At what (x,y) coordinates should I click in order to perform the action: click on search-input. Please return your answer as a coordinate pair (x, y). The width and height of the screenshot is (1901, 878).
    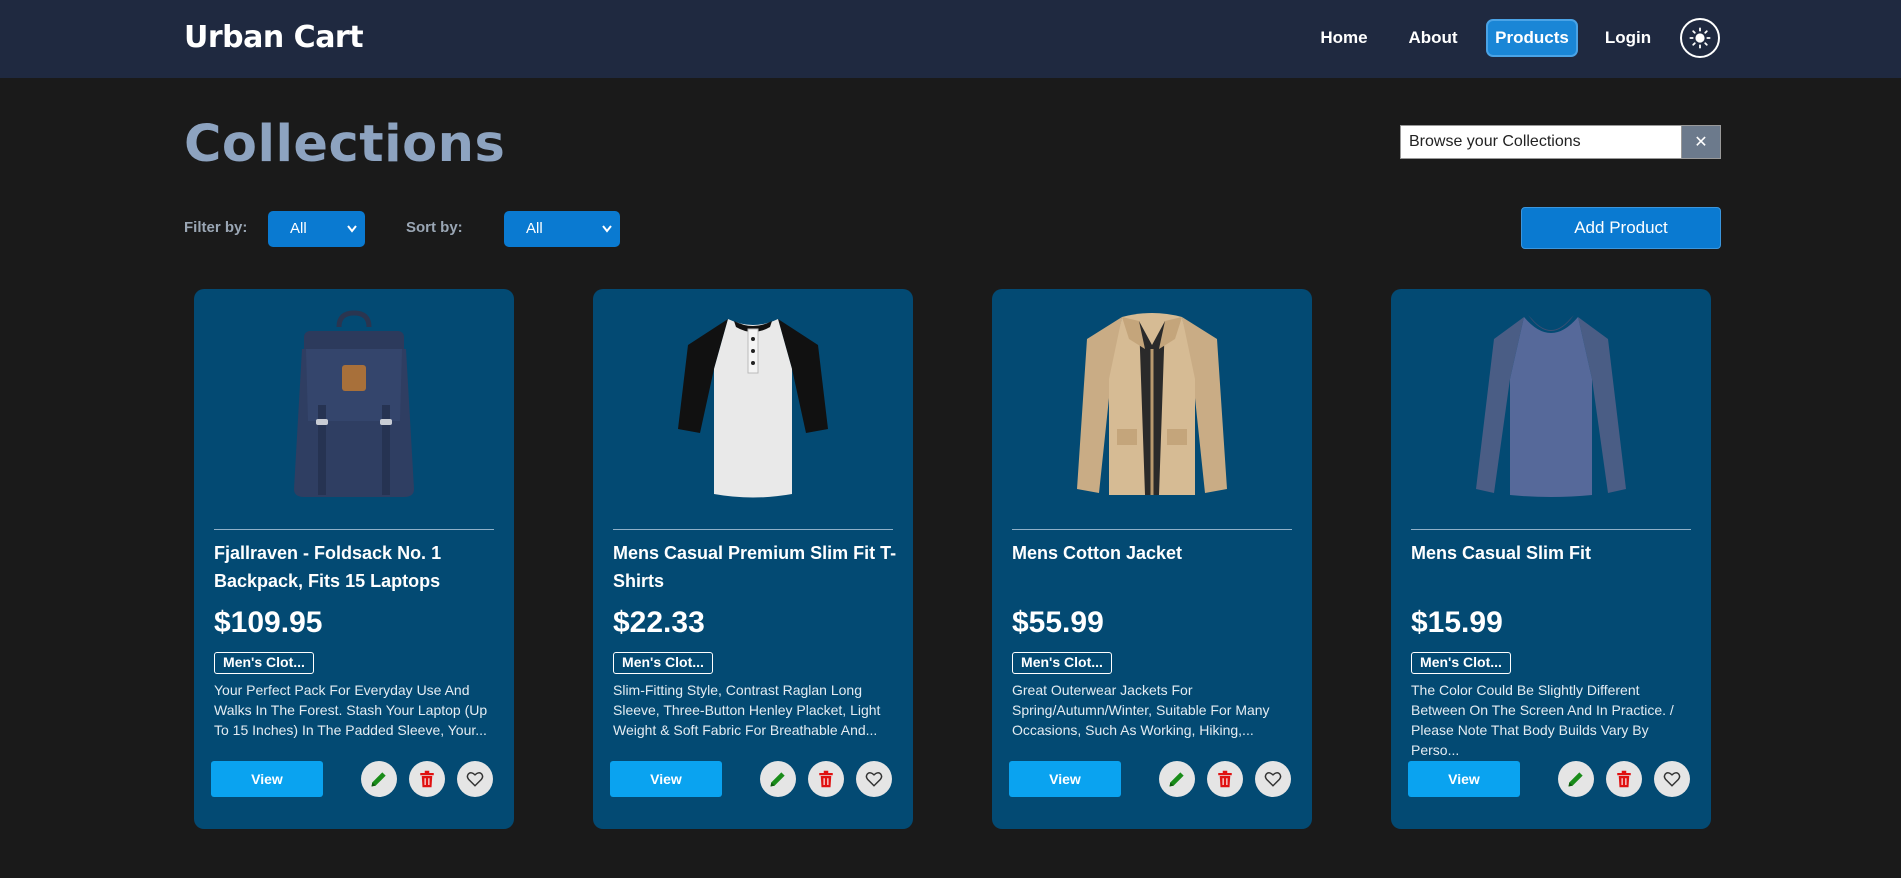
    Looking at the image, I should click on (1541, 142).